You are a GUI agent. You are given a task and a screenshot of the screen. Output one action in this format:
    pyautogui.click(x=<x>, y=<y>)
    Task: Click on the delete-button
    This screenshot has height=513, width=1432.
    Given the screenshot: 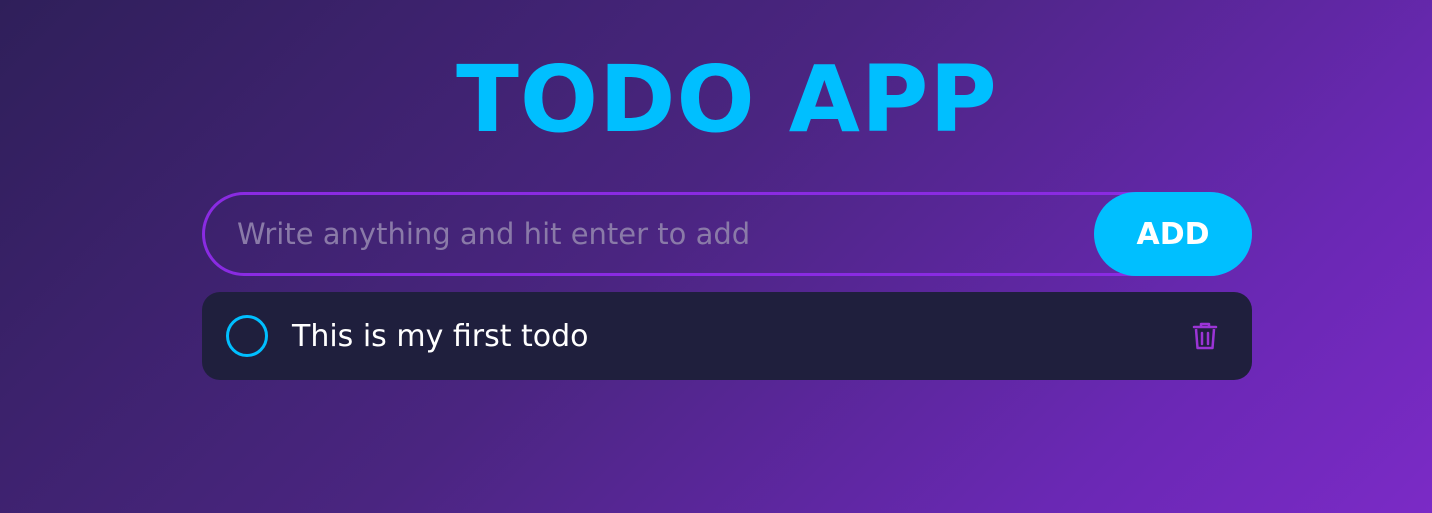 What is the action you would take?
    pyautogui.click(x=1205, y=336)
    